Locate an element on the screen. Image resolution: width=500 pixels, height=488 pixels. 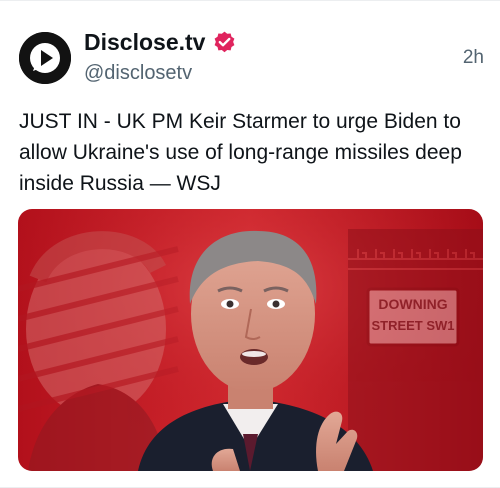
top-divider is located at coordinates (250, 0).